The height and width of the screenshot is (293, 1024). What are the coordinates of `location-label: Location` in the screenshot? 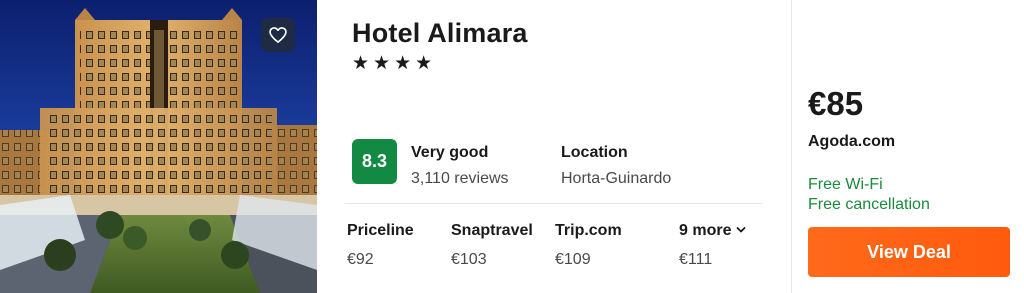 It's located at (594, 152).